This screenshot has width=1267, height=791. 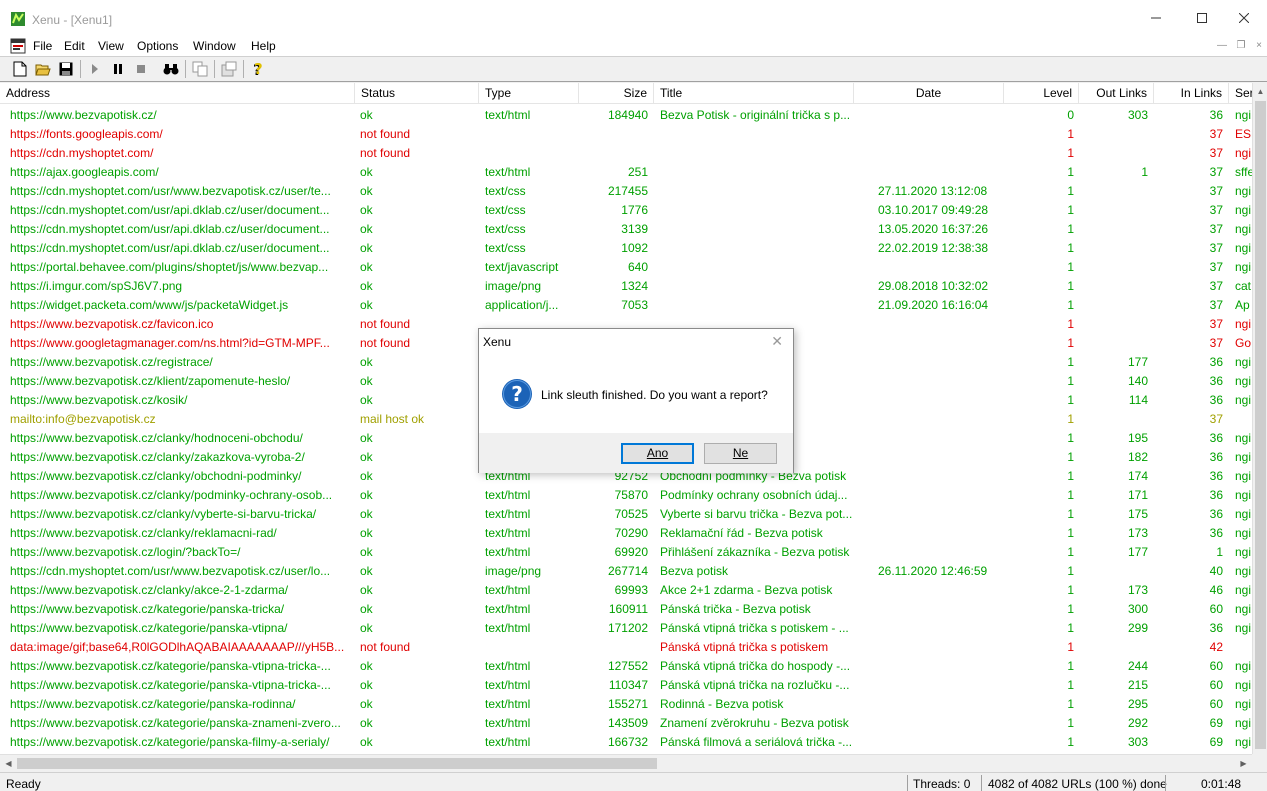 I want to click on scroll-left-arrow-icon: ◀, so click(x=8, y=763).